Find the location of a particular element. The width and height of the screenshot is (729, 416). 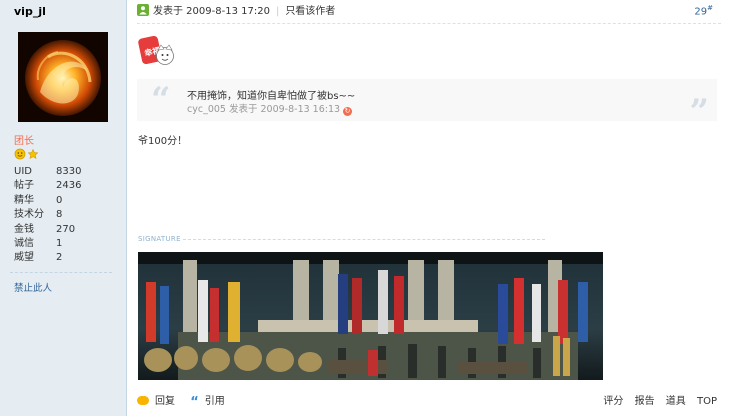

ban-user-link: 禁止此人 is located at coordinates (33, 287).